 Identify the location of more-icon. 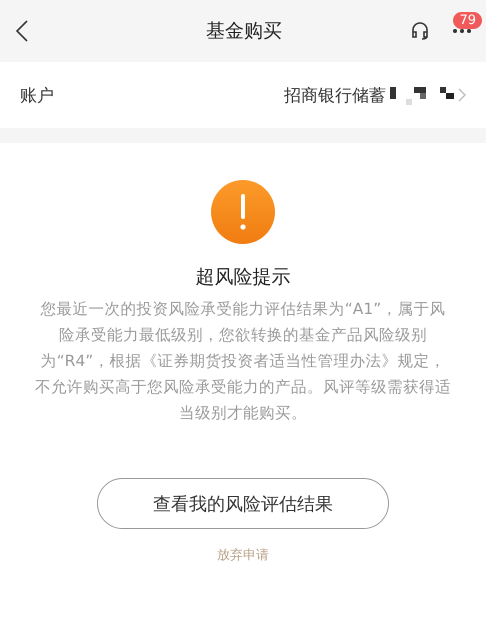
(462, 31).